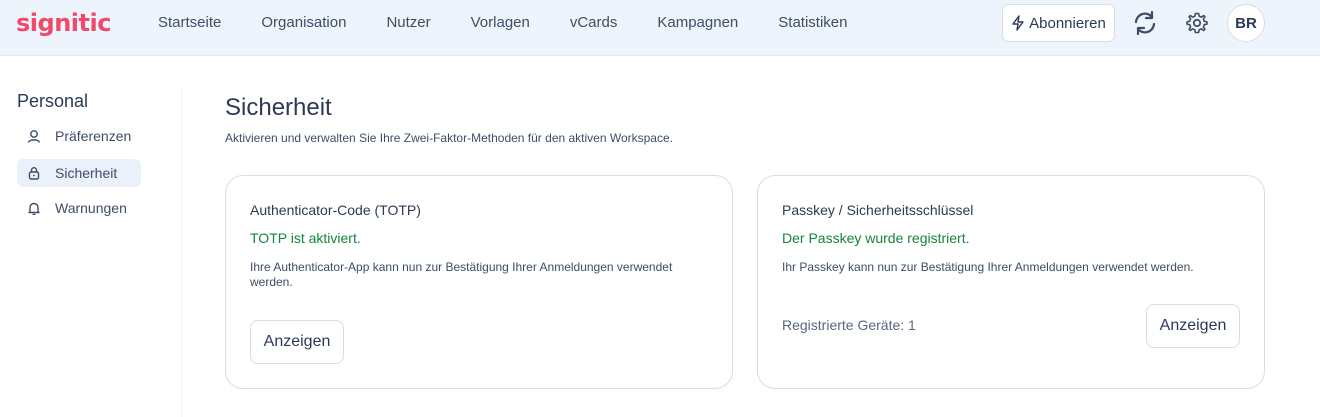 The height and width of the screenshot is (417, 1320). I want to click on sidebar-item-warnungen: Warnungen, so click(79, 208).